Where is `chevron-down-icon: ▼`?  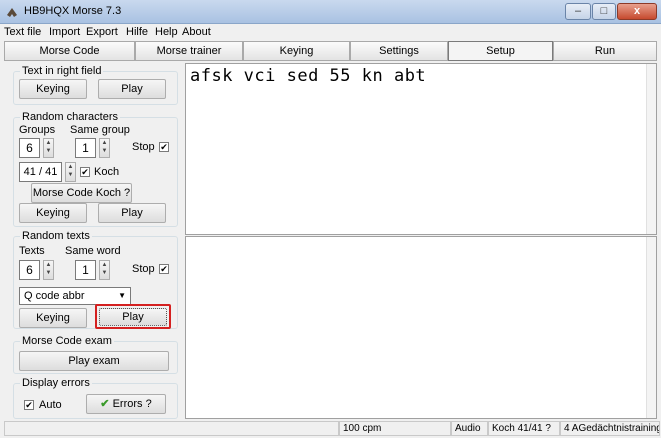 chevron-down-icon: ▼ is located at coordinates (122, 295).